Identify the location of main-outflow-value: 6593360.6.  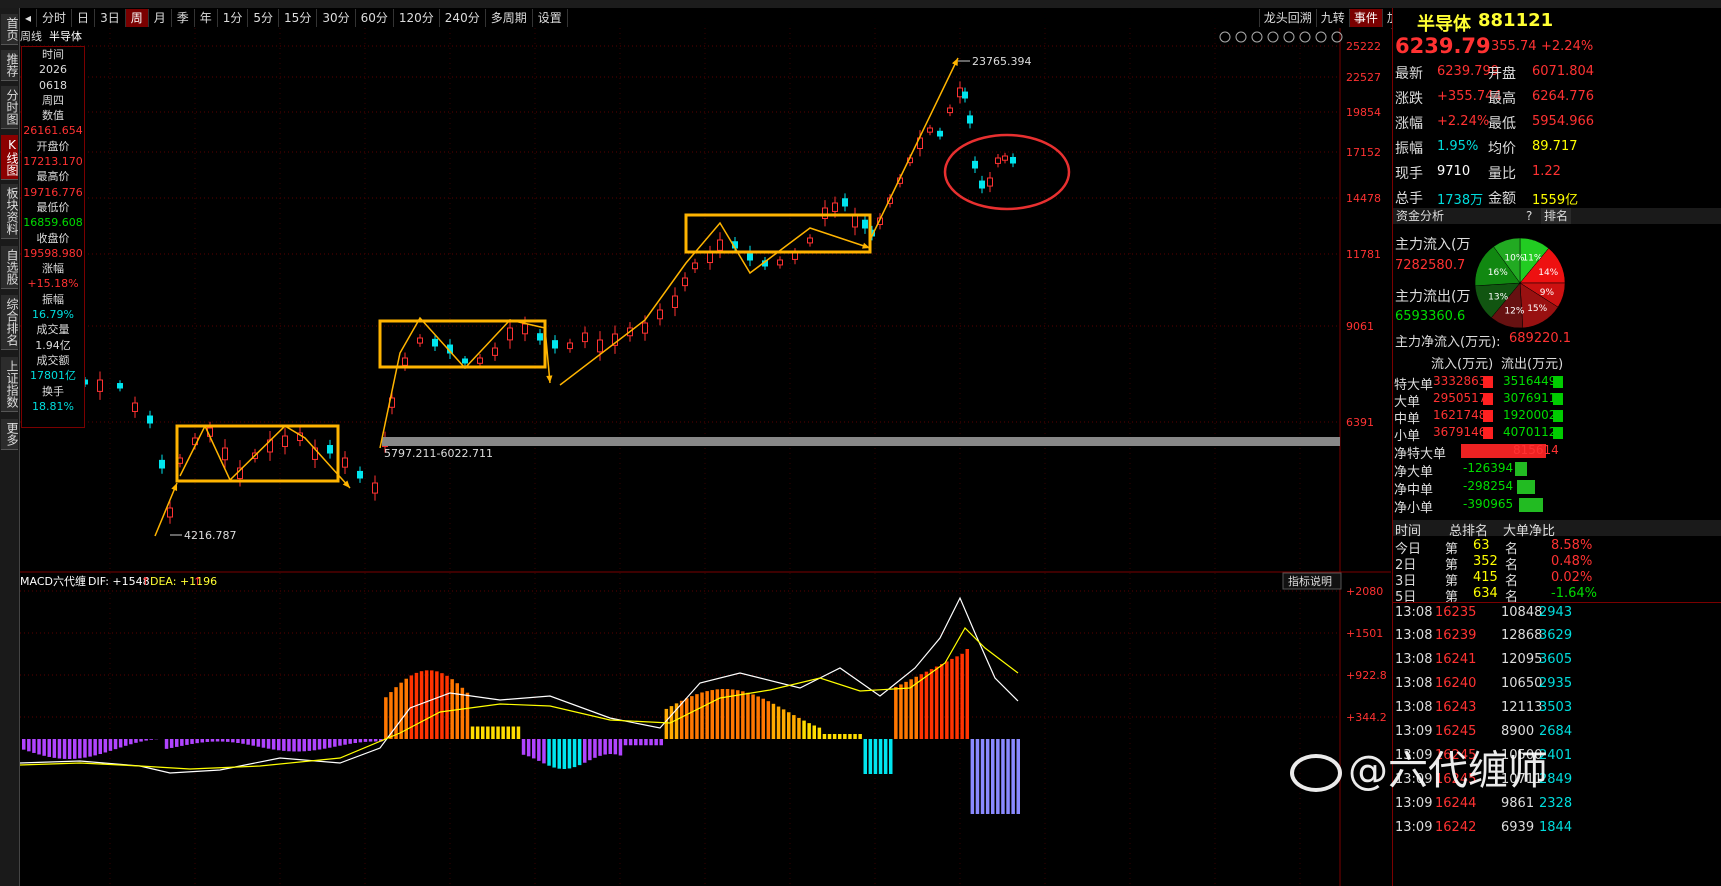
(1430, 316).